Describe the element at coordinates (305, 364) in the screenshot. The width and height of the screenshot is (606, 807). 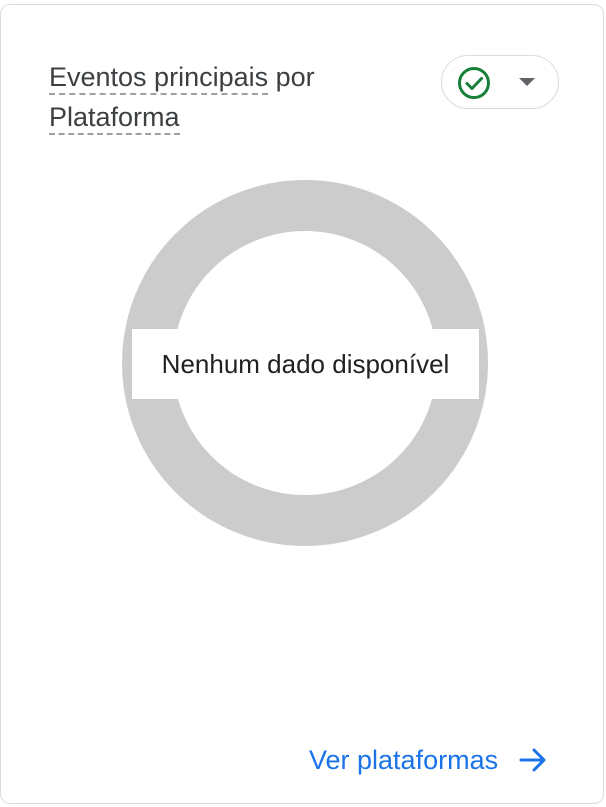
I see `no-data-message: Nenhum dado disponível` at that location.